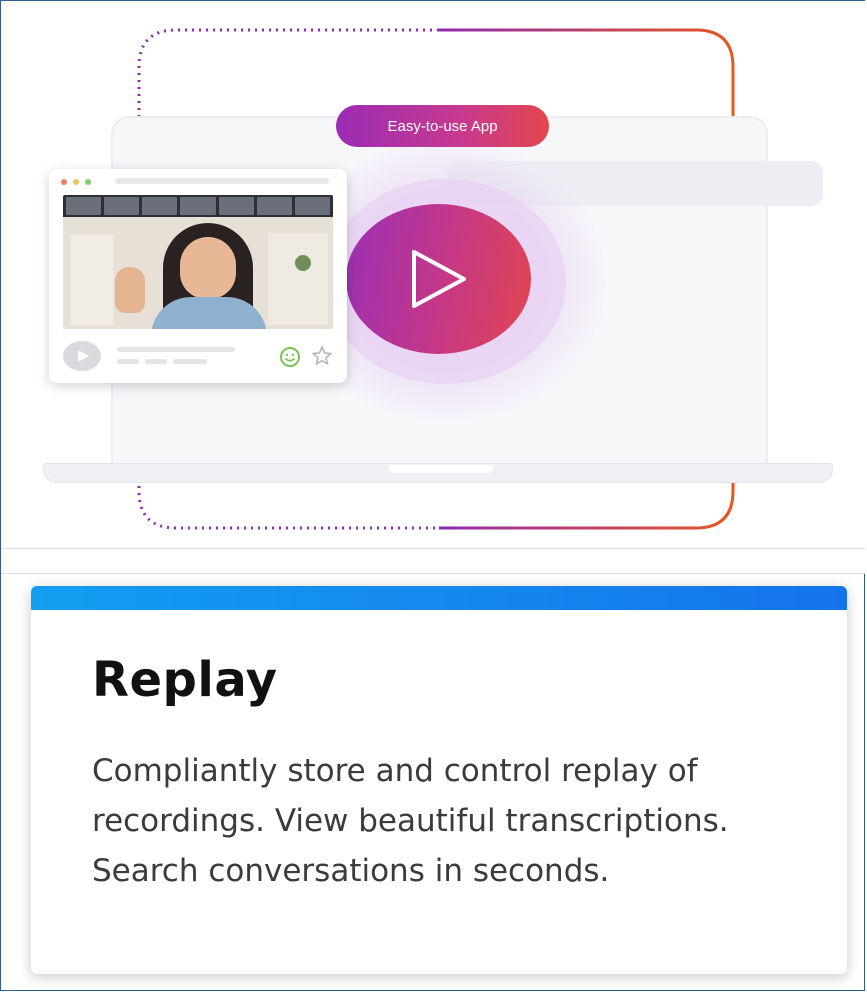 This screenshot has height=993, width=867. Describe the element at coordinates (322, 356) in the screenshot. I see `star-icon` at that location.